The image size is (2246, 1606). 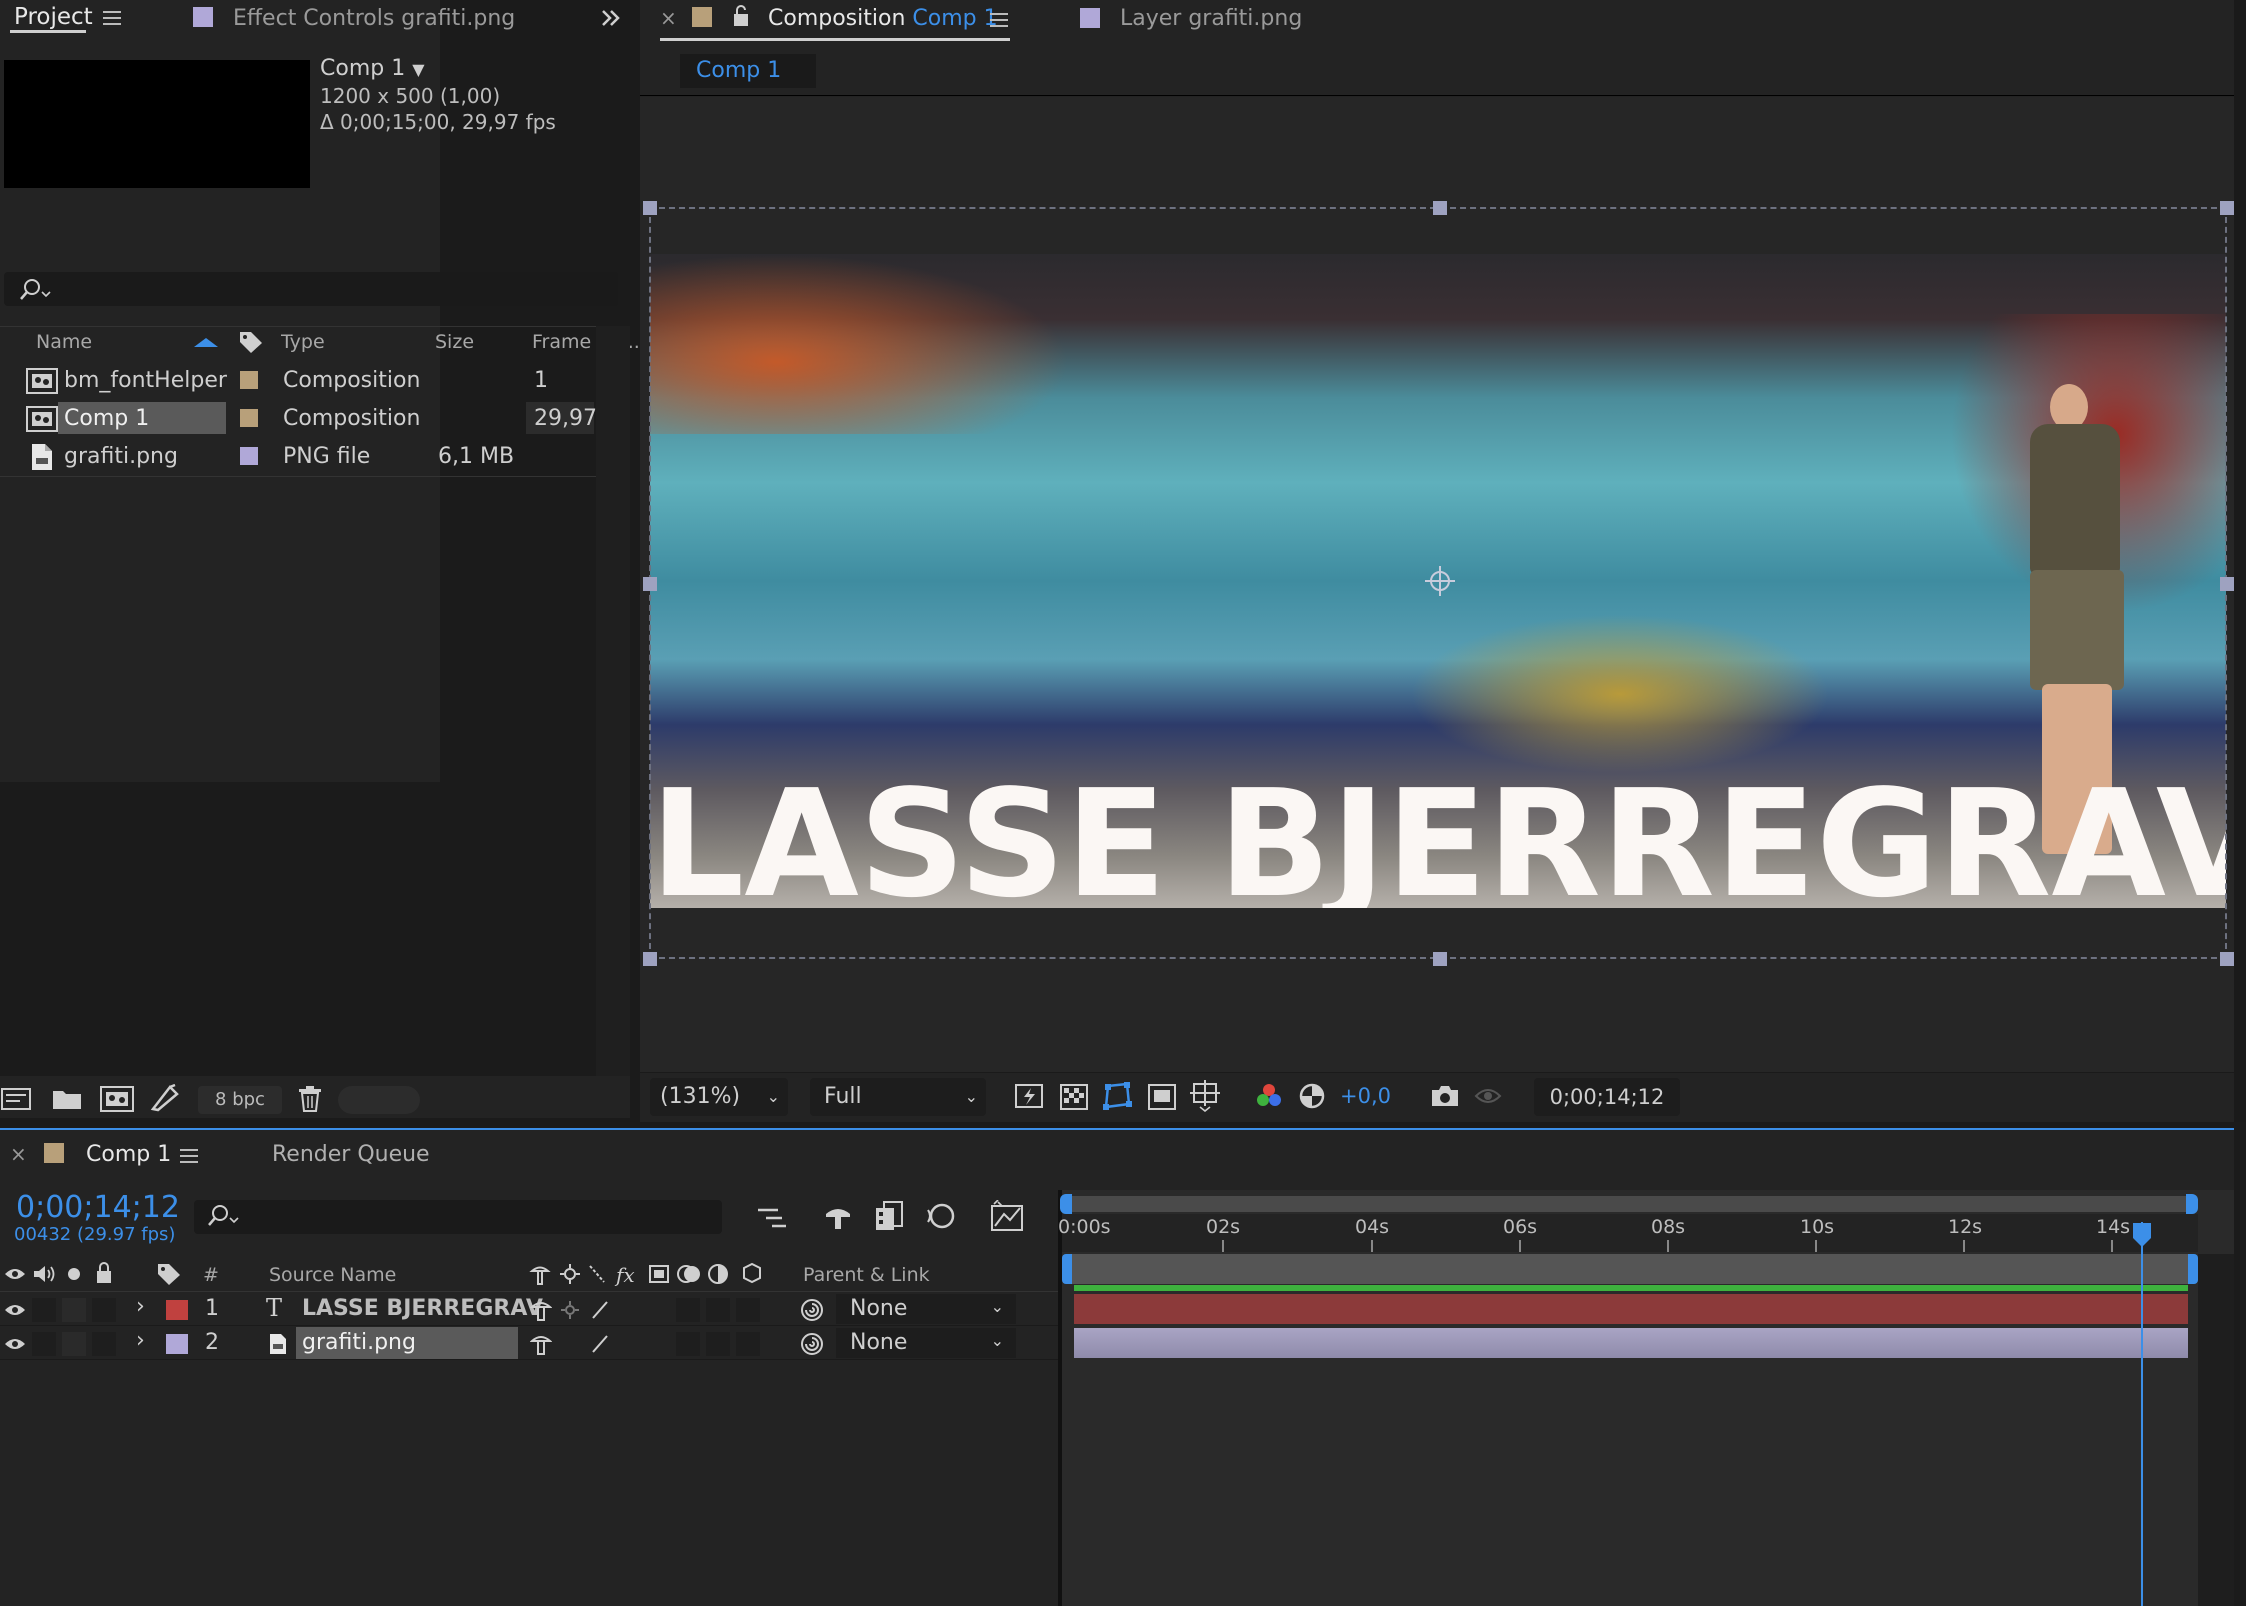 What do you see at coordinates (1066, 1204) in the screenshot?
I see `time-navigator-start-handle` at bounding box center [1066, 1204].